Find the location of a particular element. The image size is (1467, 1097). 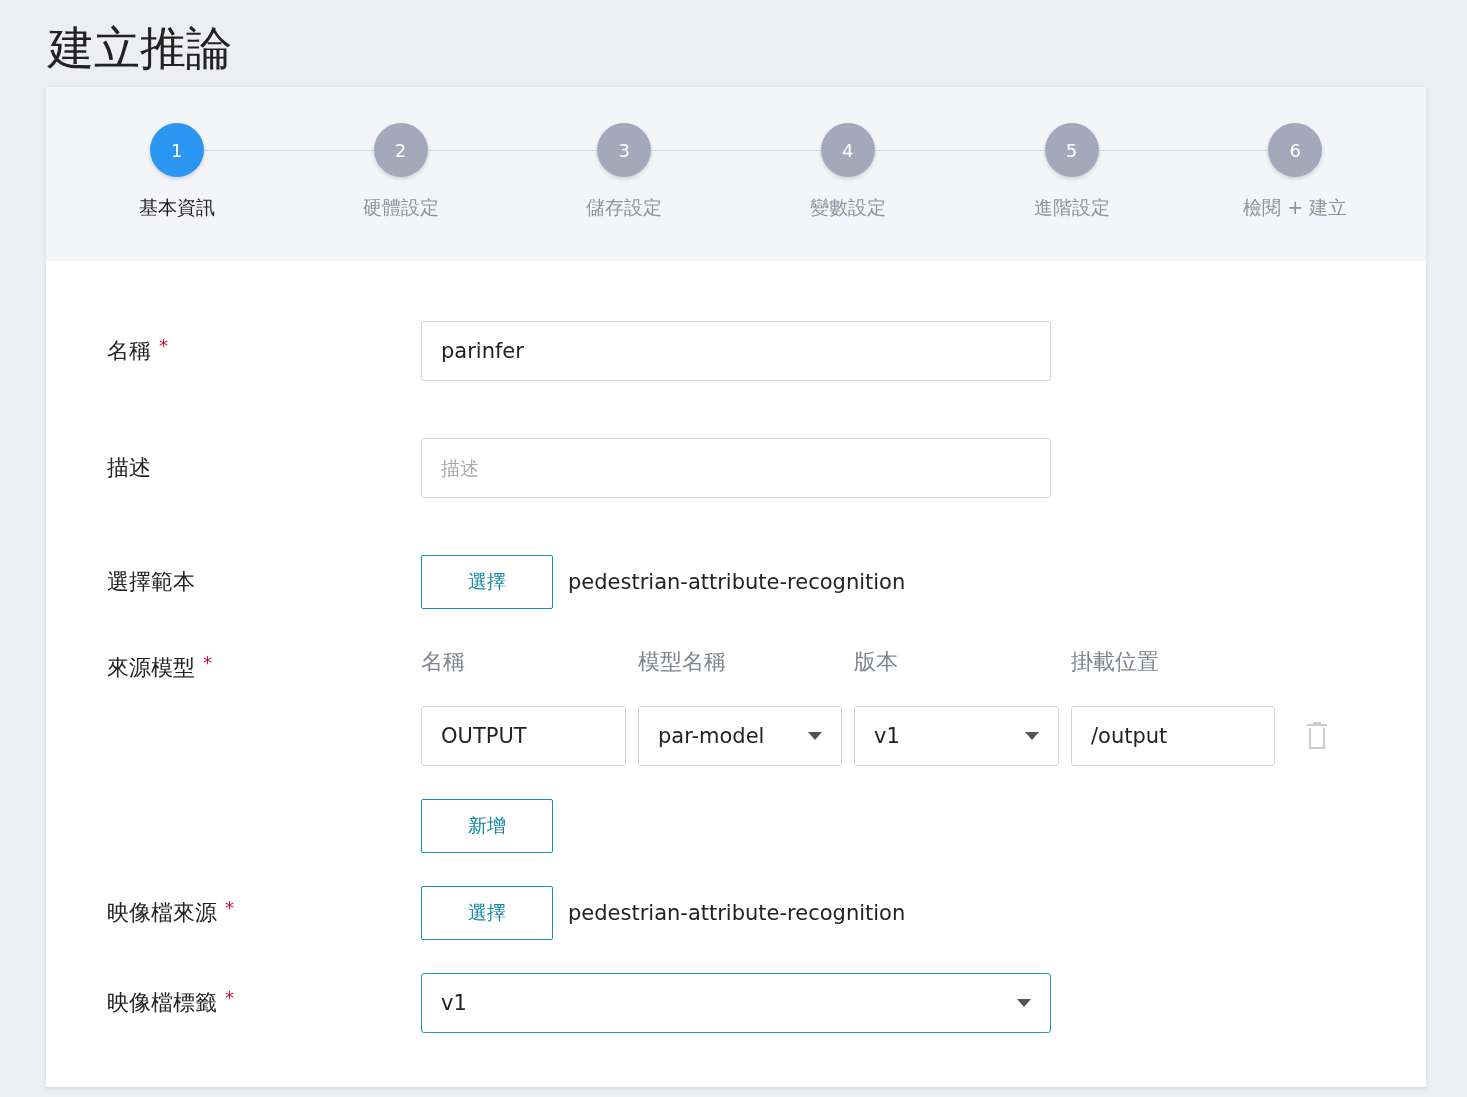

step-label: 變數設定 is located at coordinates (847, 208).